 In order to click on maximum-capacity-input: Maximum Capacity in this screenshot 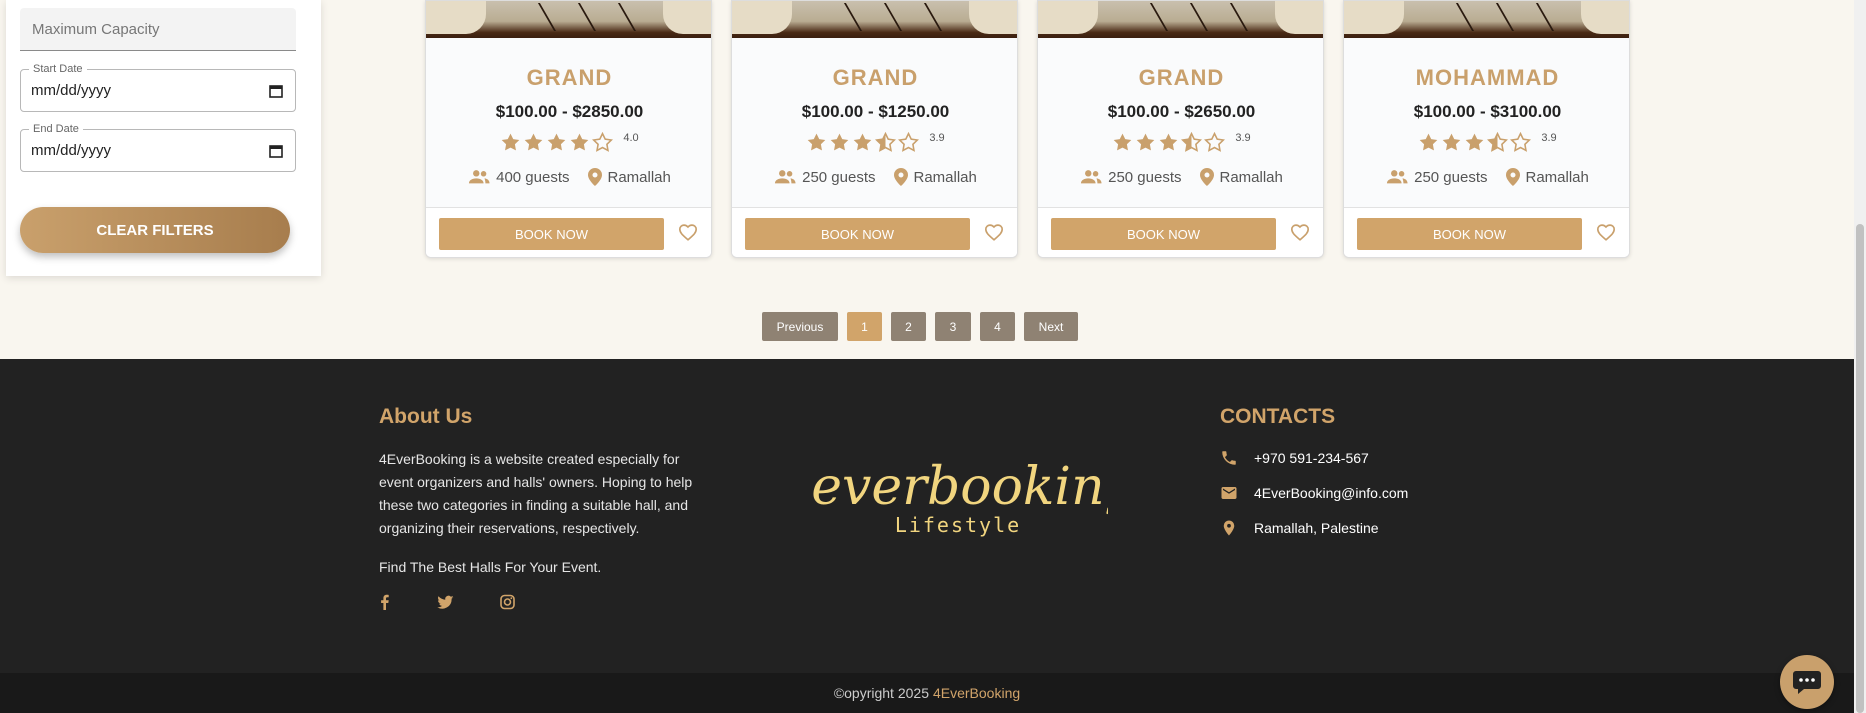, I will do `click(158, 29)`.